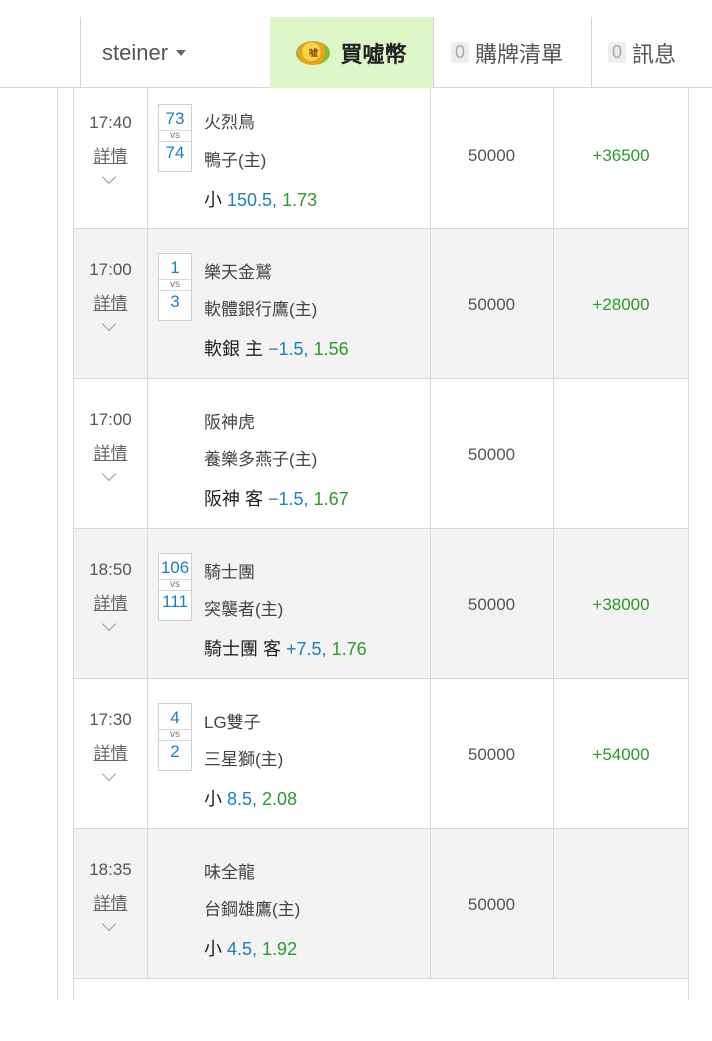 The width and height of the screenshot is (712, 1041). I want to click on bet-line: 4.5,, so click(242, 949).